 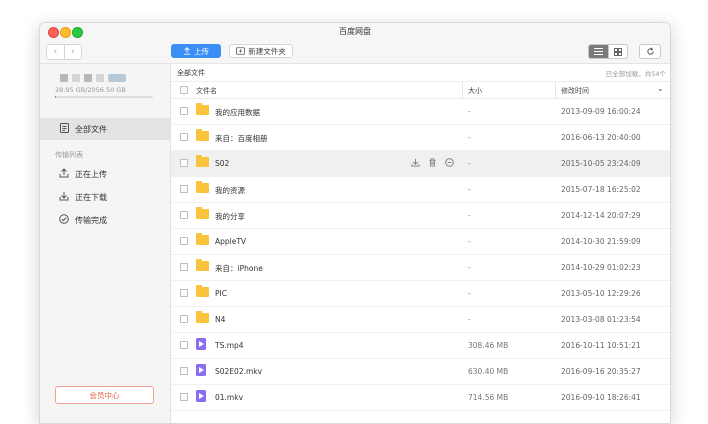 I want to click on sidebar-item-label: 正在上传, so click(x=91, y=174).